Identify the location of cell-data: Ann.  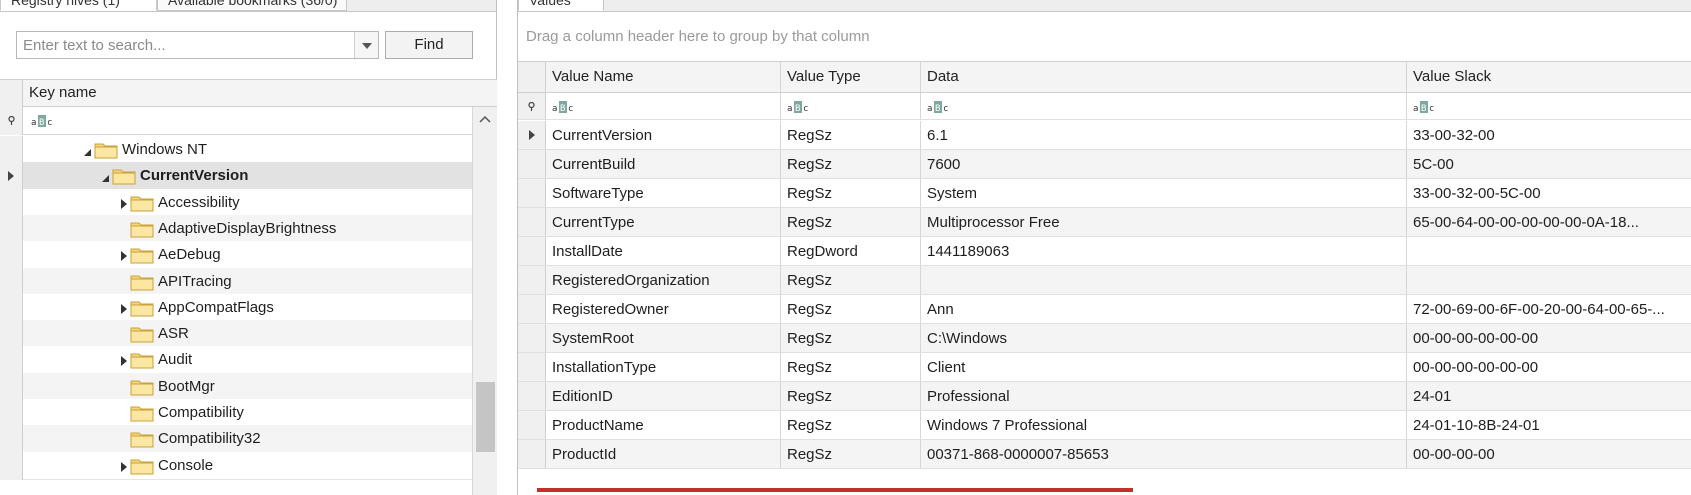
(1164, 309).